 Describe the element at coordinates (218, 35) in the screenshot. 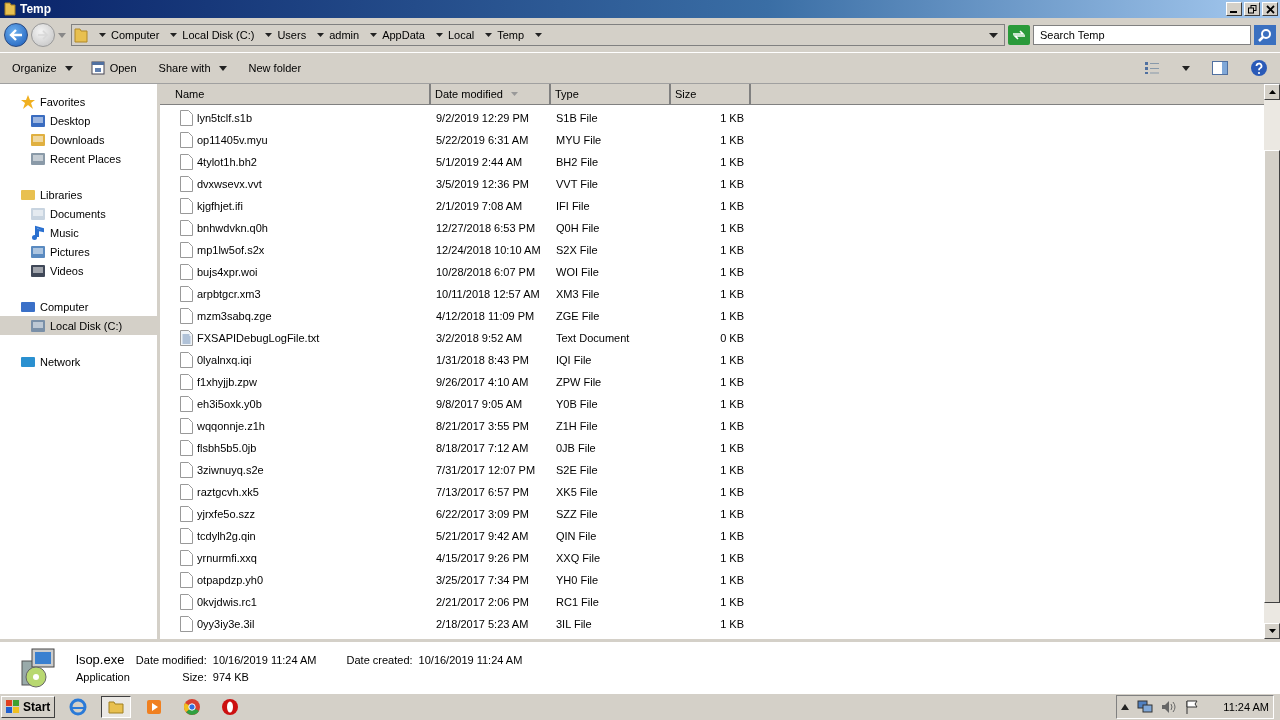

I see `breadcrumb: Local Disk (C:)` at that location.